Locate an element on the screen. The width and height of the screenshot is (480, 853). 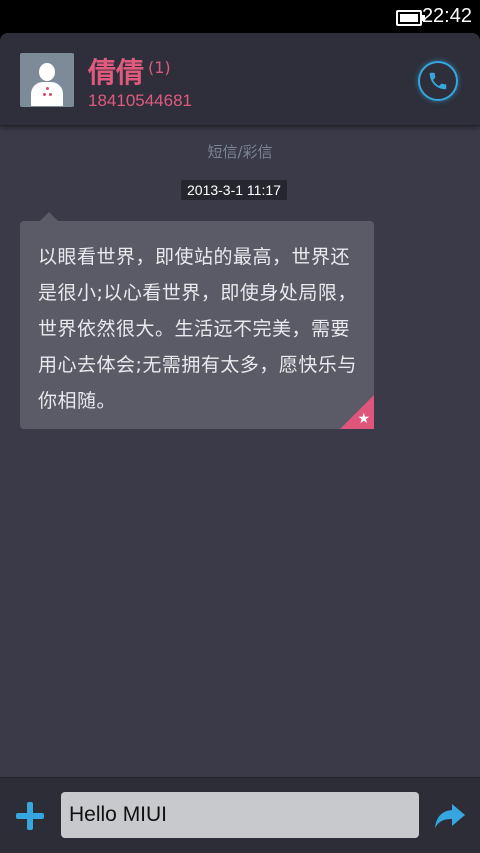
contact-name: 倩倩 is located at coordinates (116, 72).